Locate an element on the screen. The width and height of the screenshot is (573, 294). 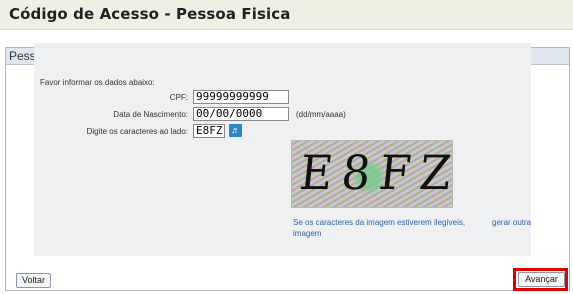
next-button: Avançar is located at coordinates (541, 279).